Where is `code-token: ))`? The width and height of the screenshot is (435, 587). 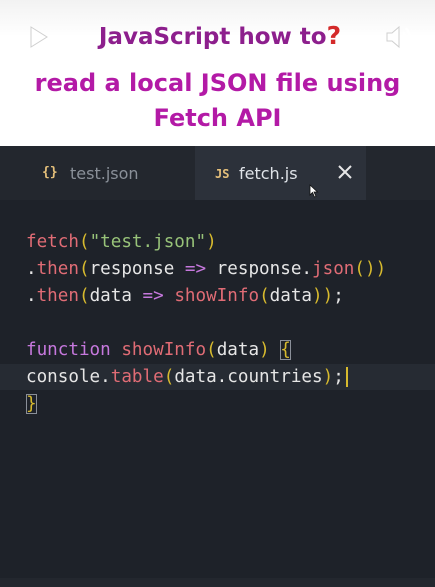 code-token: )) is located at coordinates (323, 296).